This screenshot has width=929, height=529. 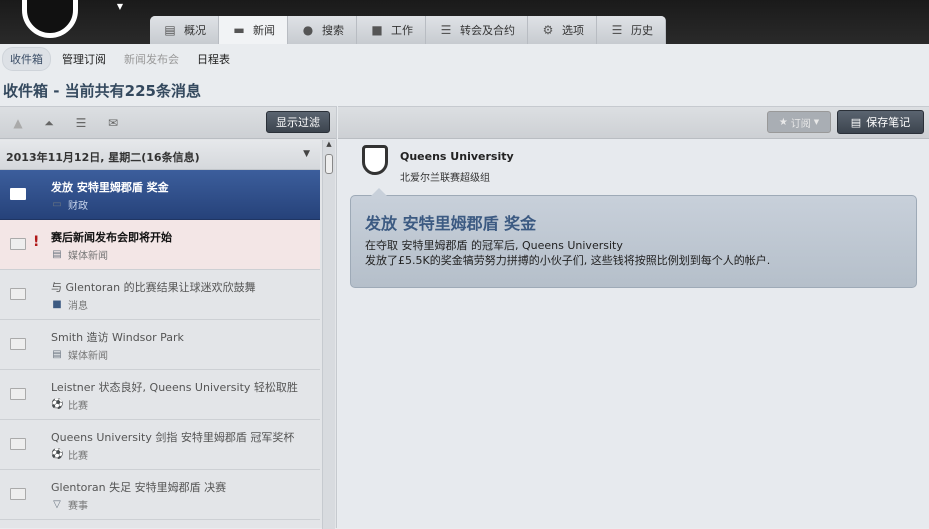 I want to click on tab-label: 历史, so click(x=642, y=30).